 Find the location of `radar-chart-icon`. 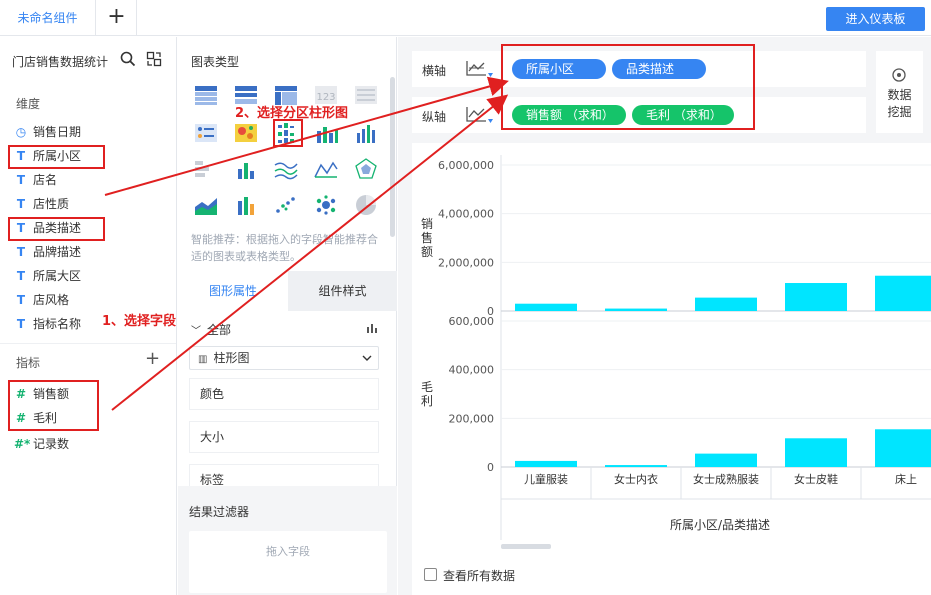

radar-chart-icon is located at coordinates (366, 169).